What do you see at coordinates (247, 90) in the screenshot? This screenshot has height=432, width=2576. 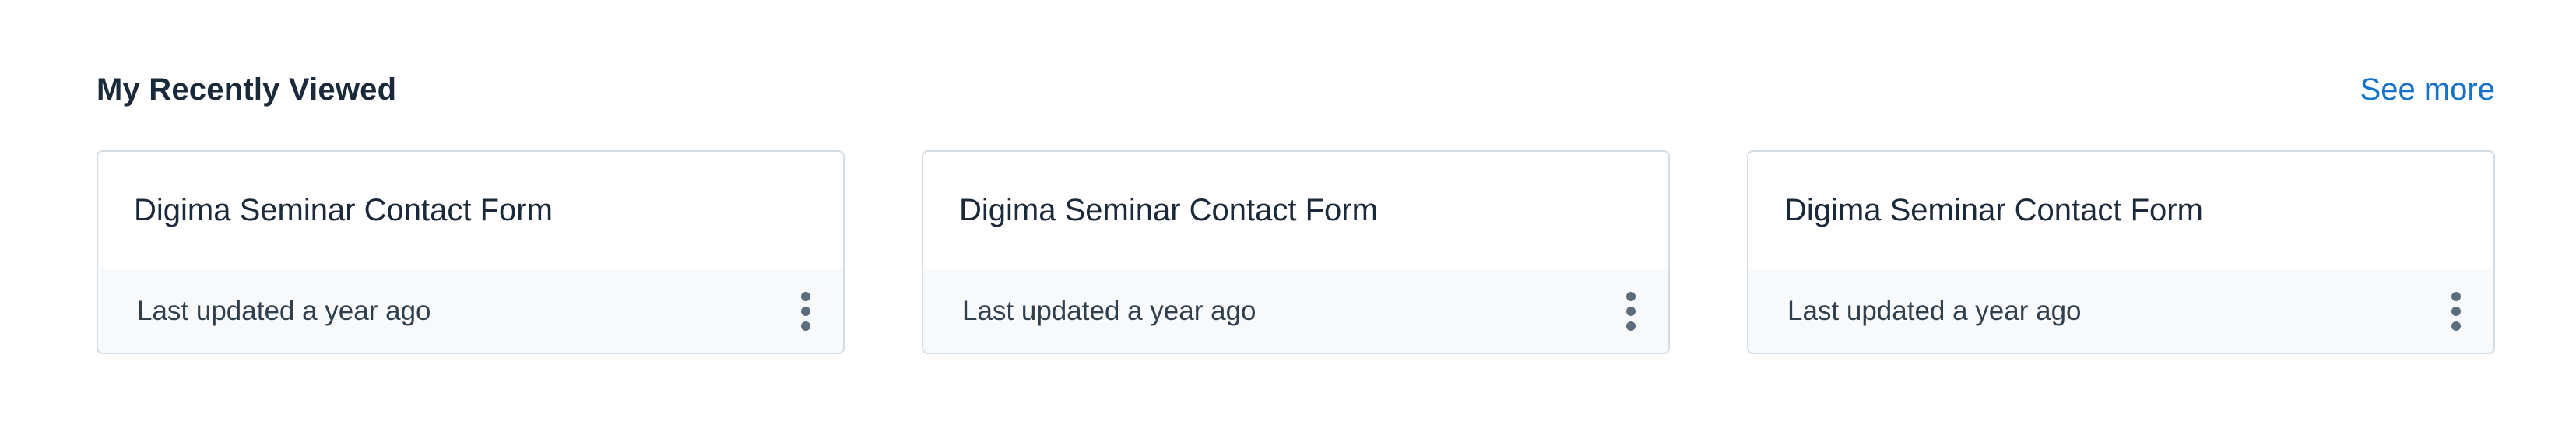 I see `section-title: My Recently Viewed` at bounding box center [247, 90].